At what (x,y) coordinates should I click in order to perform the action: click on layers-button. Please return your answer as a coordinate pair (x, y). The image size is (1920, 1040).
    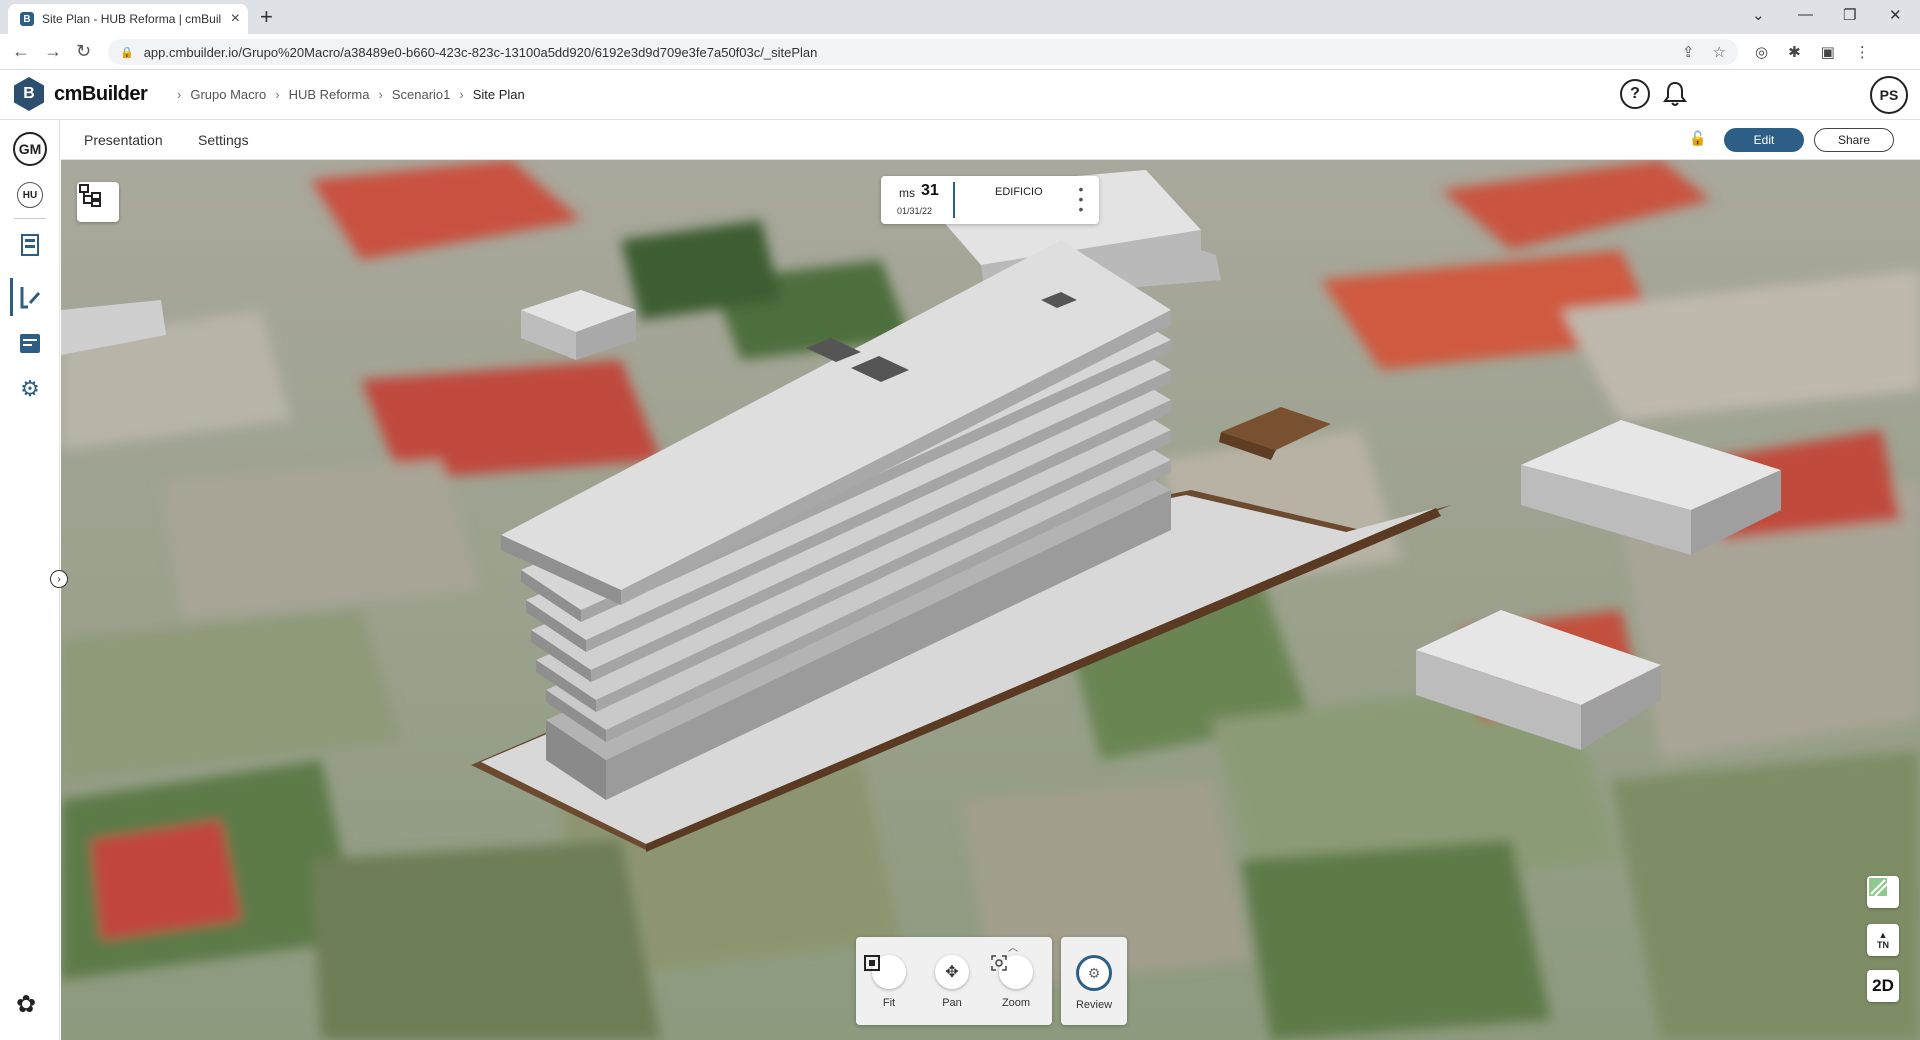
    Looking at the image, I should click on (1883, 892).